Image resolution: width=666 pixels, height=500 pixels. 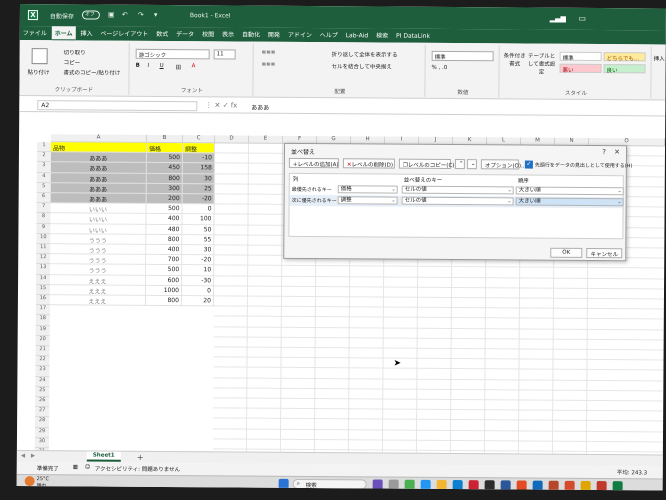 What do you see at coordinates (42, 361) in the screenshot?
I see `row-header: 22` at bounding box center [42, 361].